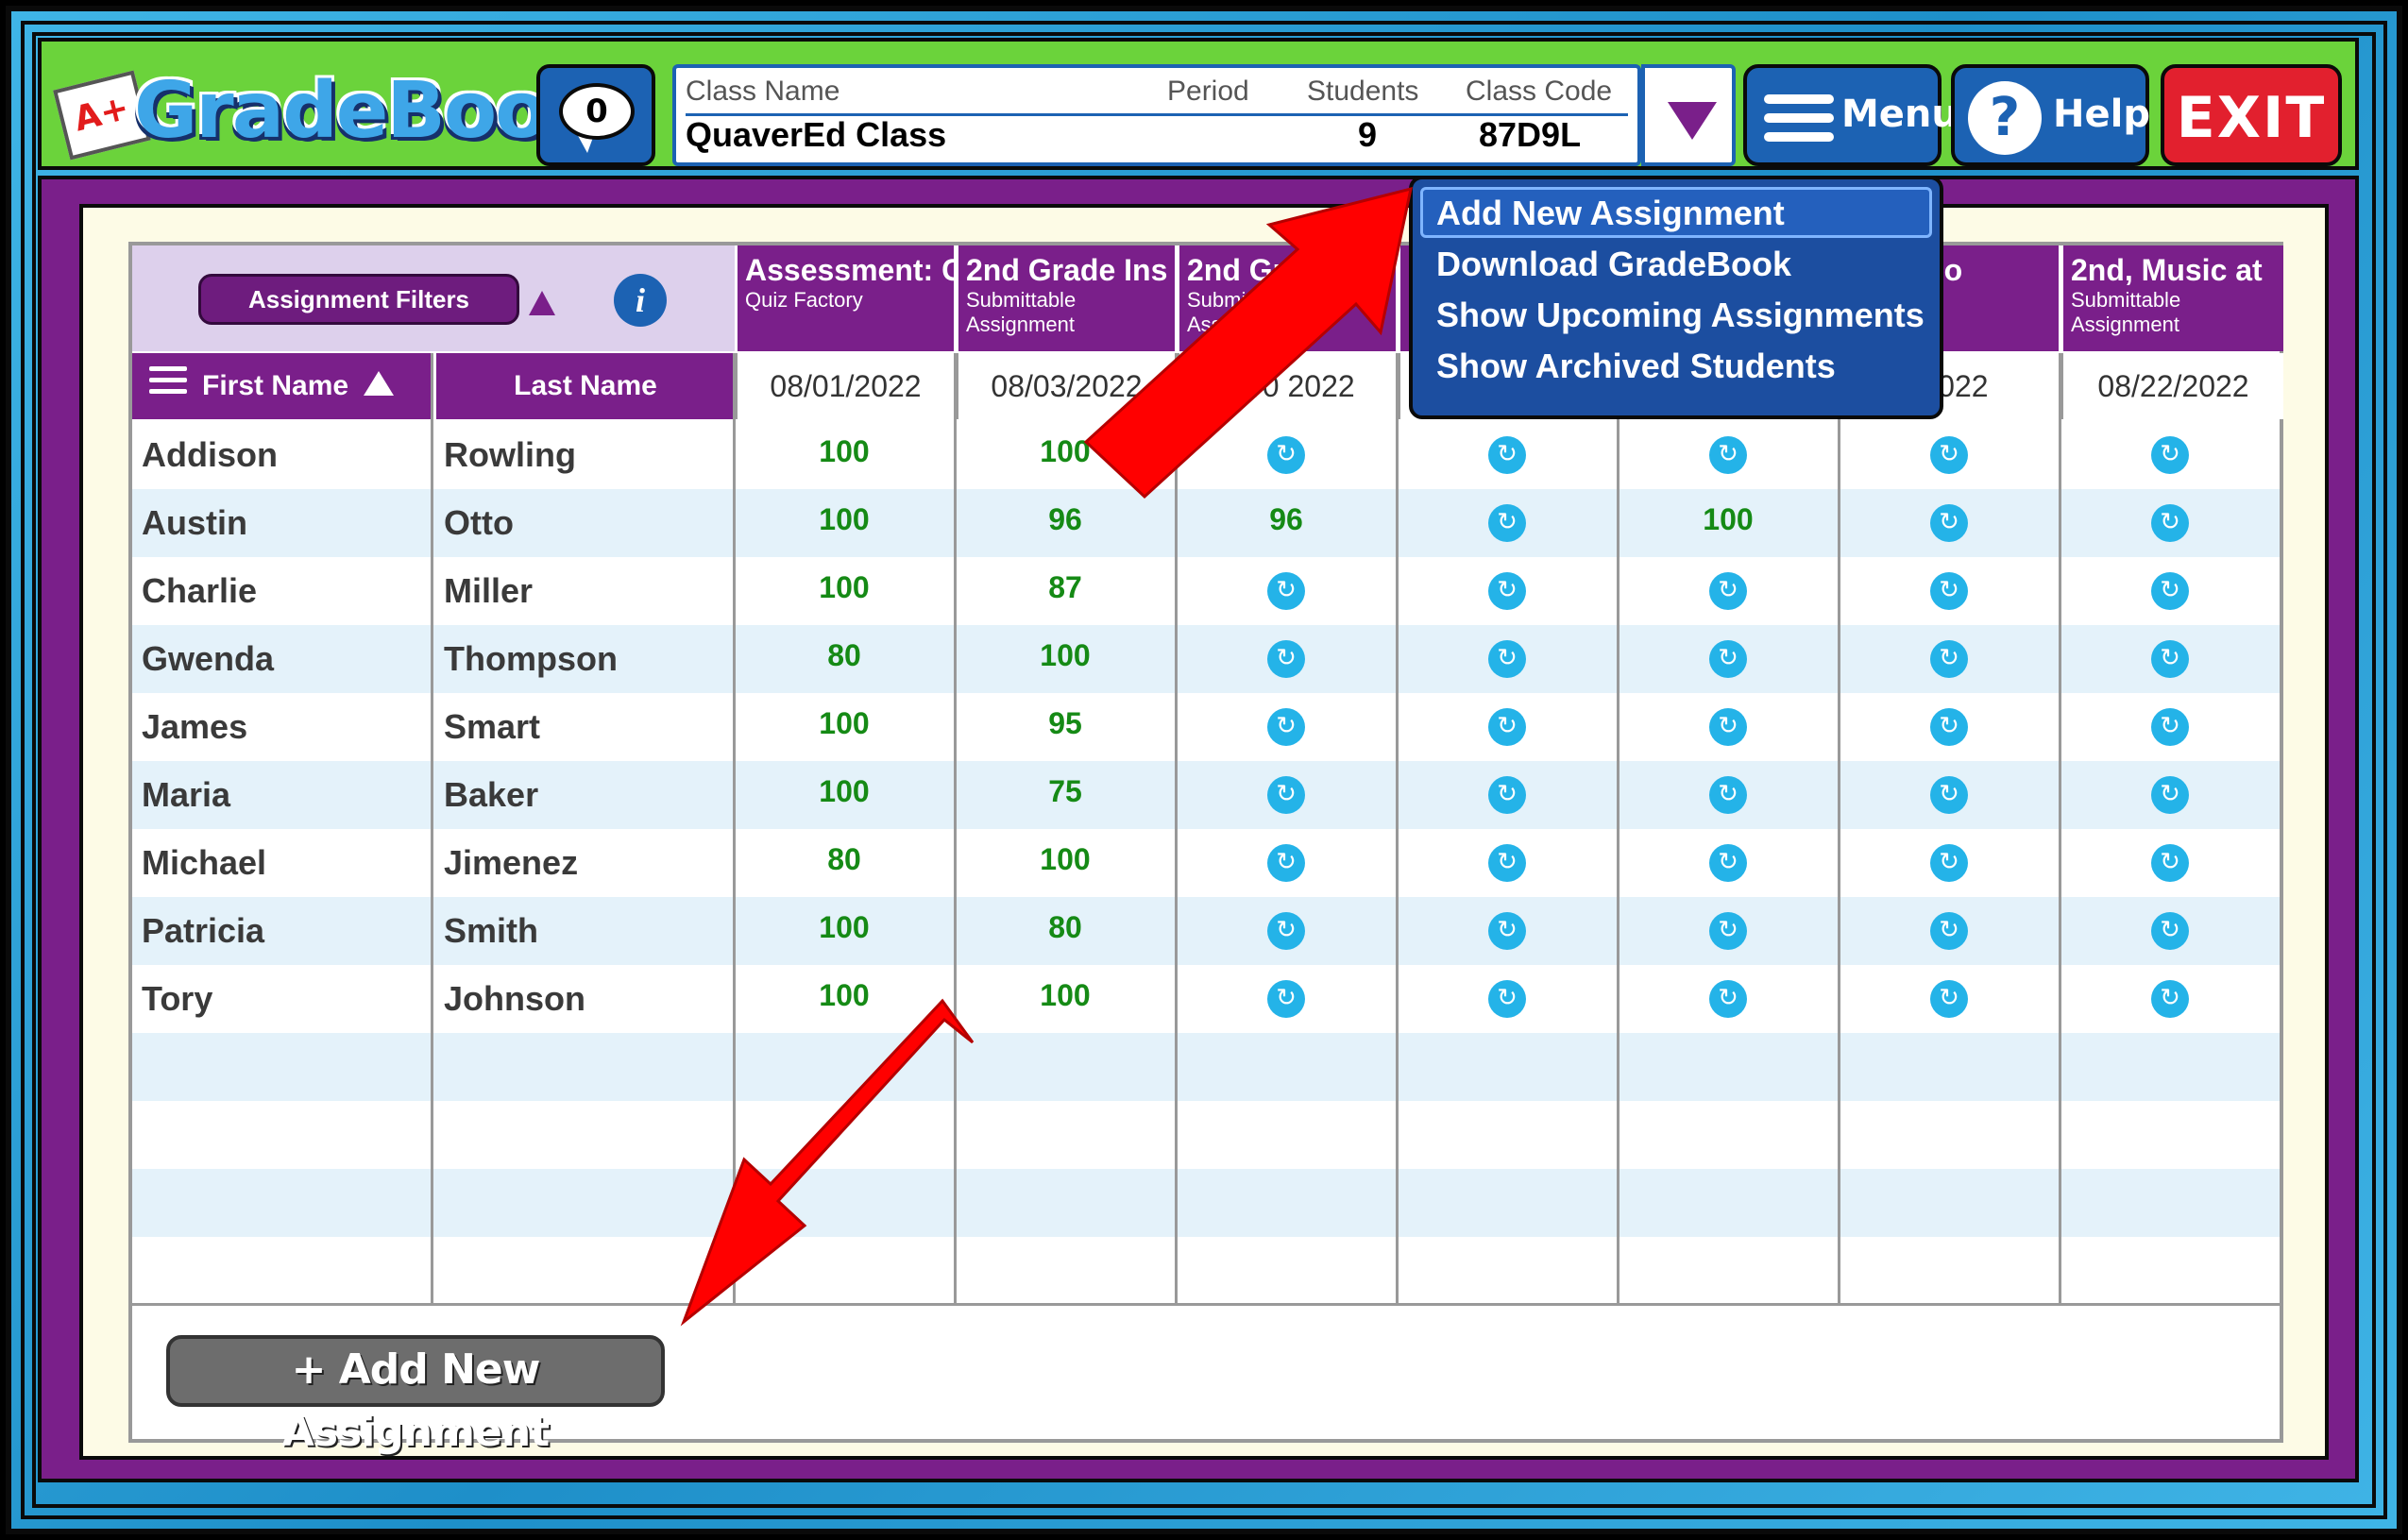 The height and width of the screenshot is (1540, 2408). I want to click on first-name-cell: Tory, so click(177, 999).